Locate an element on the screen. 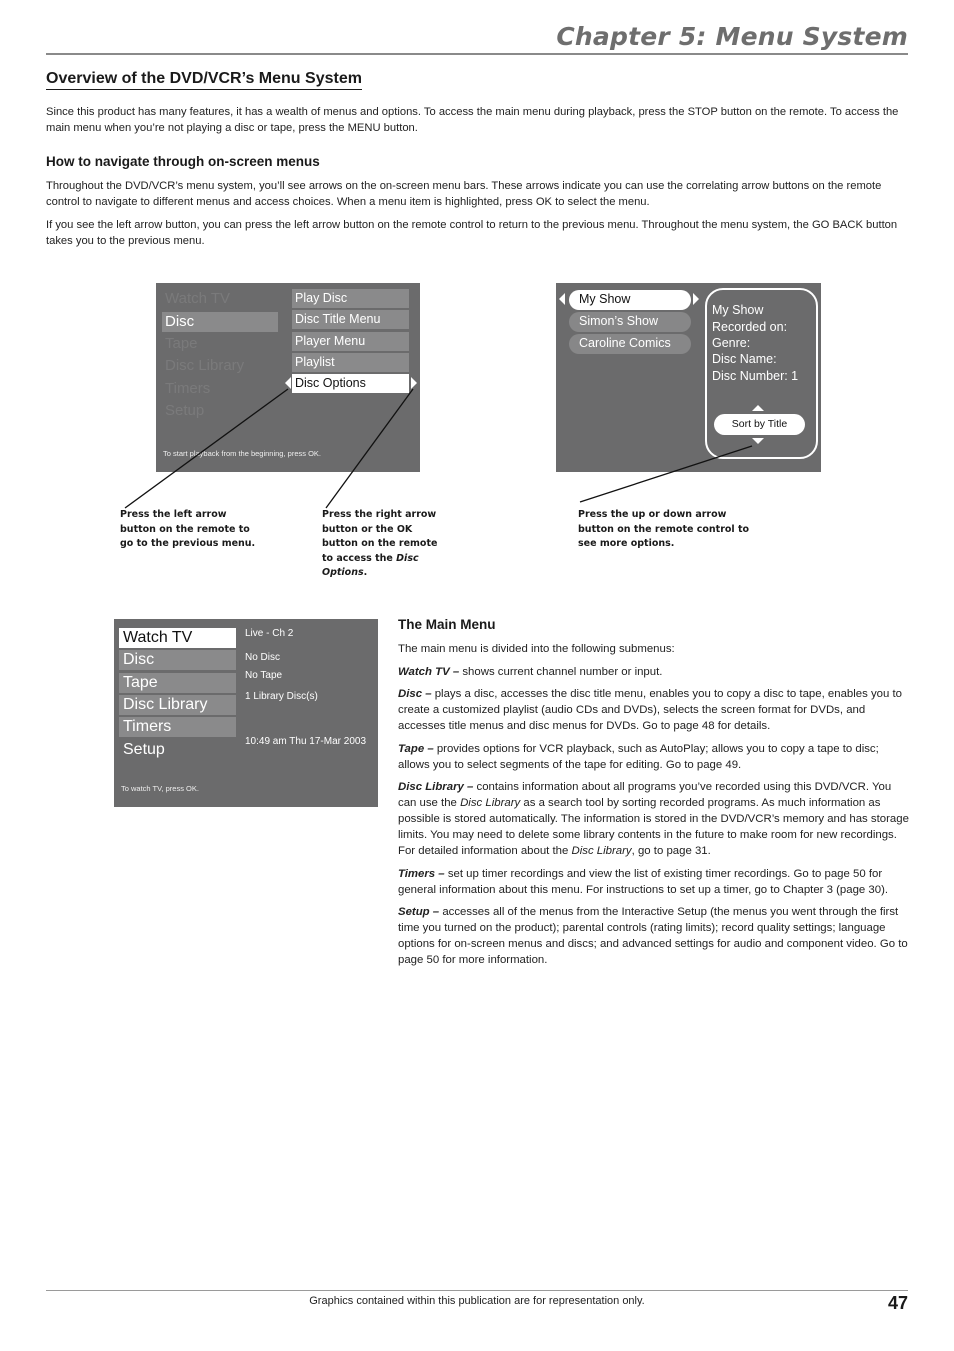 The image size is (954, 1351). menu-item-timers: Timers is located at coordinates (177, 727).